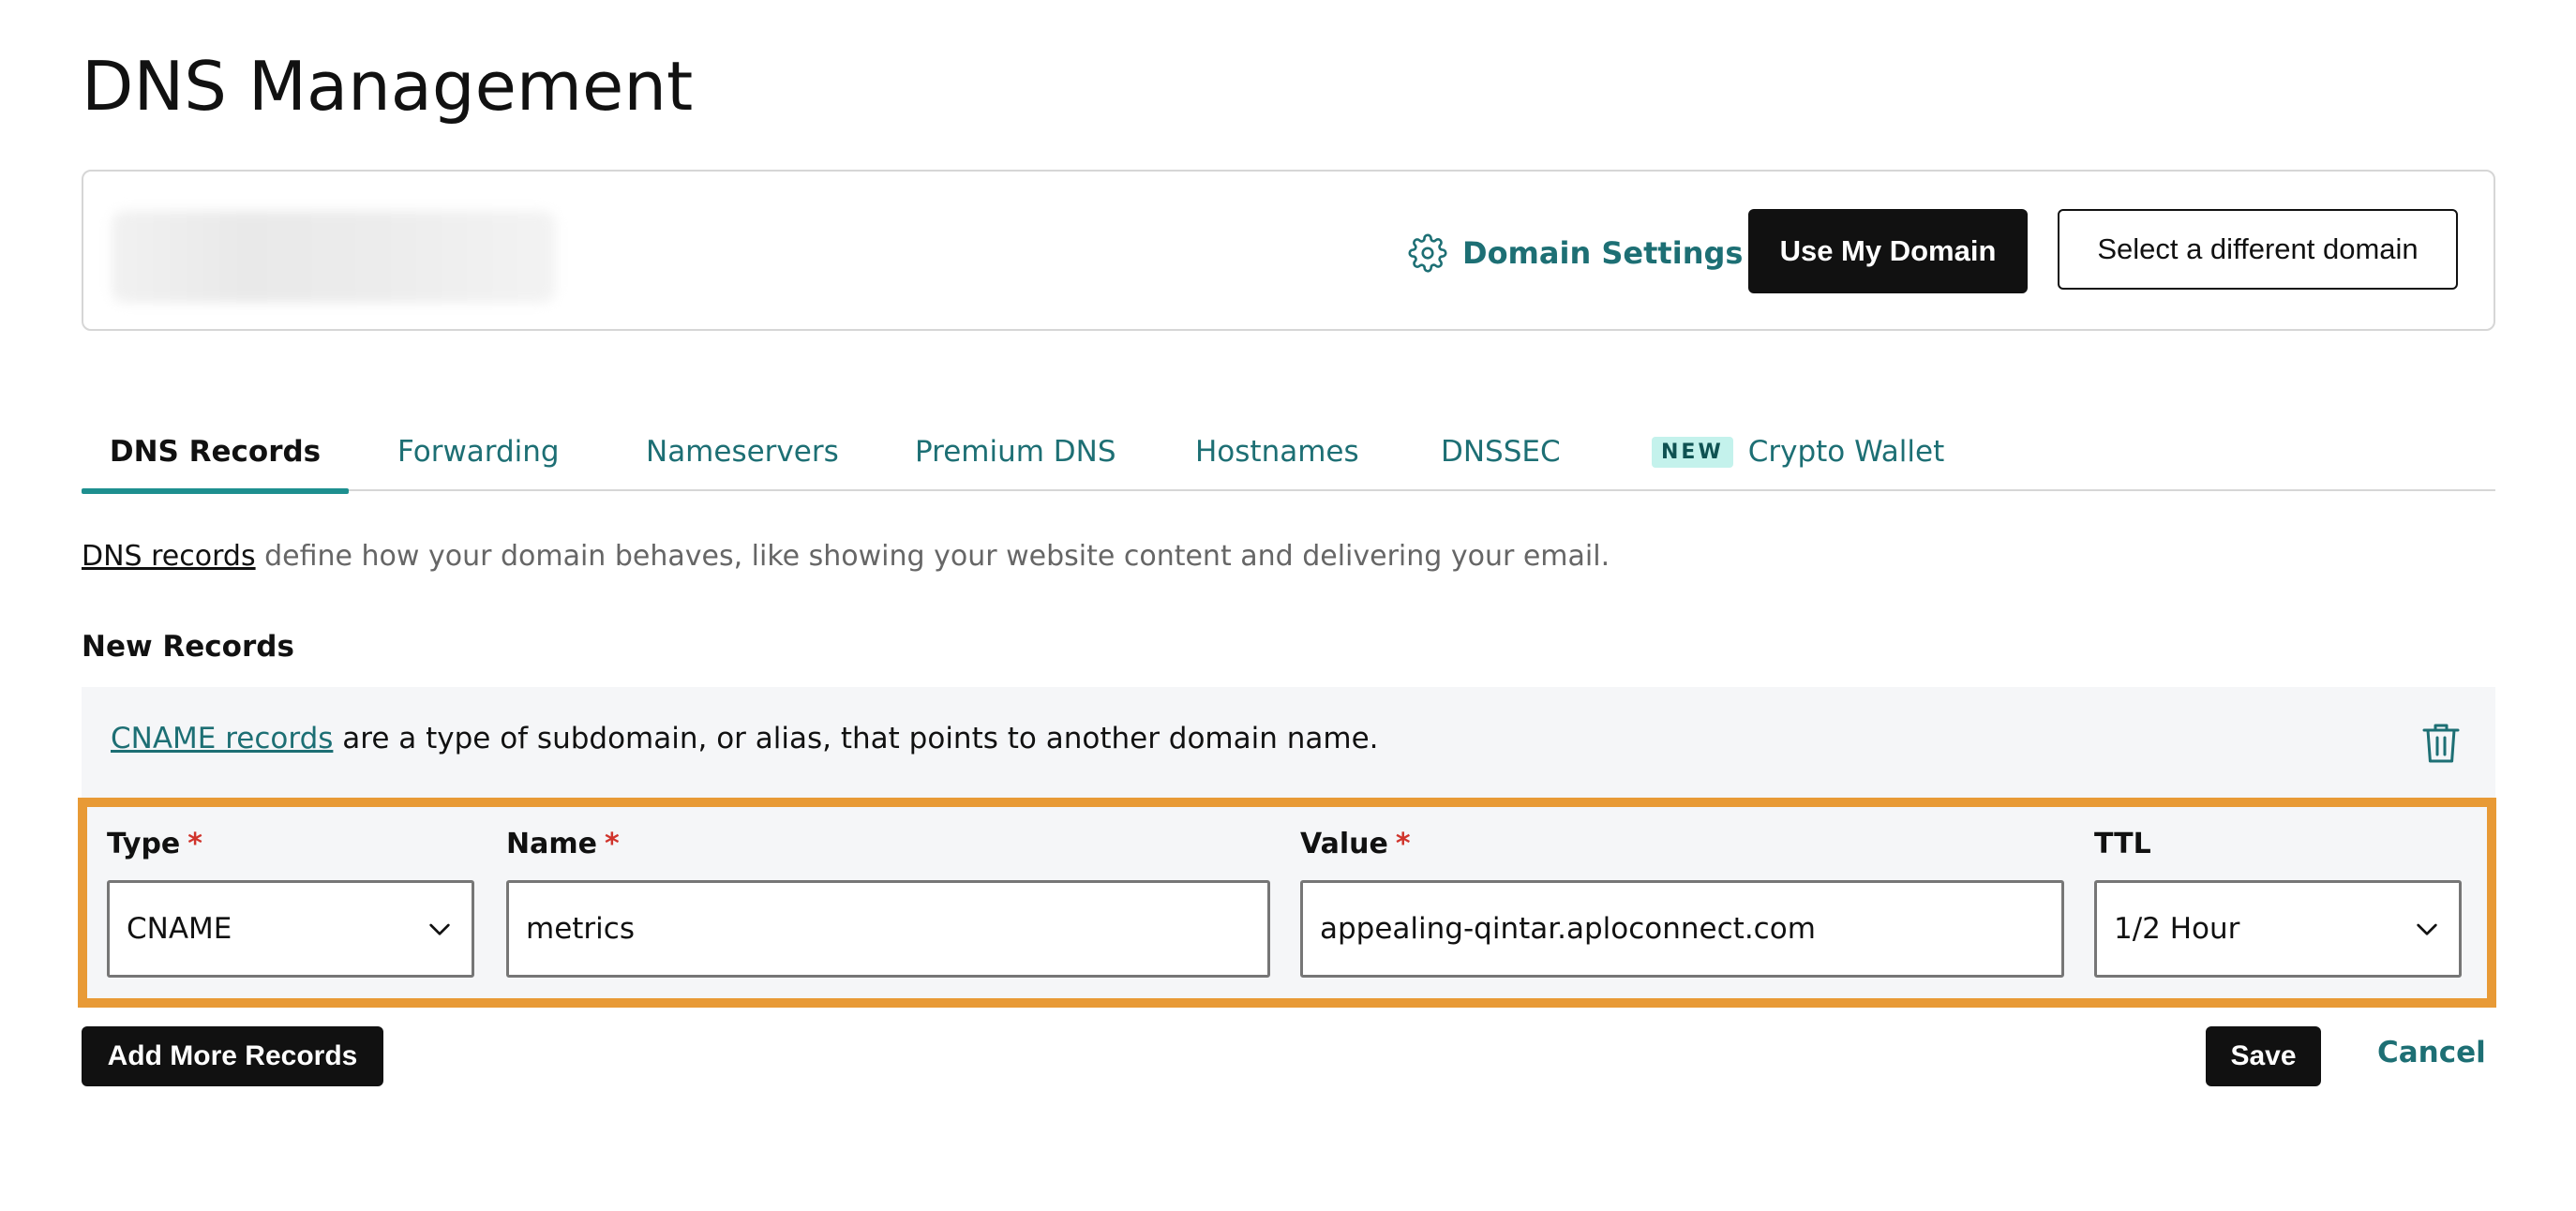 Image resolution: width=2576 pixels, height=1211 pixels. I want to click on tab-label: Forwarding, so click(479, 452).